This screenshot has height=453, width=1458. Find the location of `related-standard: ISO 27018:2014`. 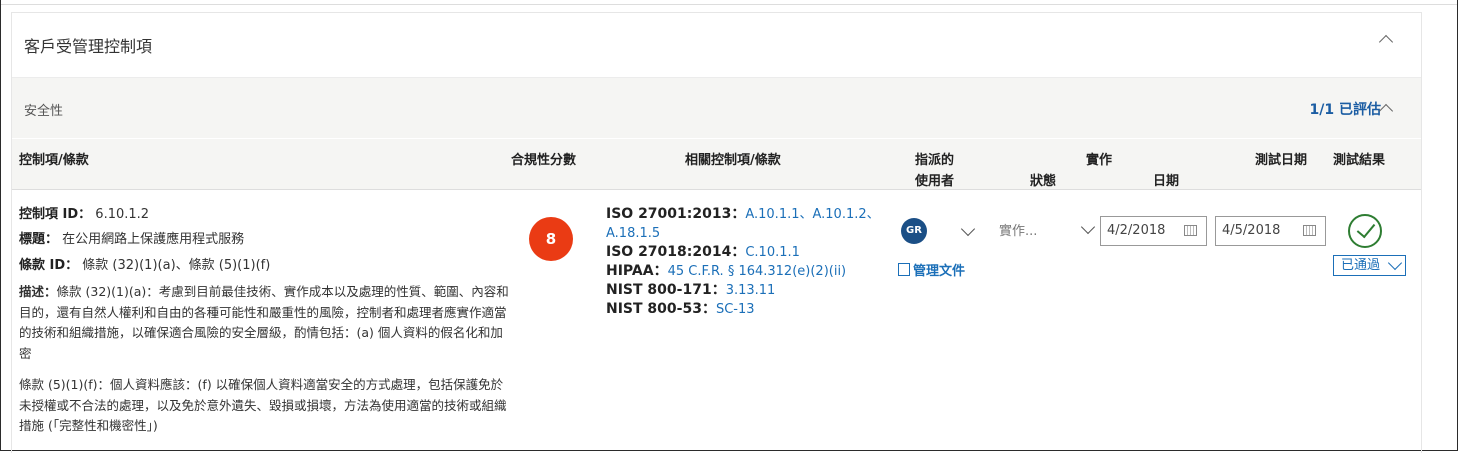

related-standard: ISO 27018:2014 is located at coordinates (669, 252).